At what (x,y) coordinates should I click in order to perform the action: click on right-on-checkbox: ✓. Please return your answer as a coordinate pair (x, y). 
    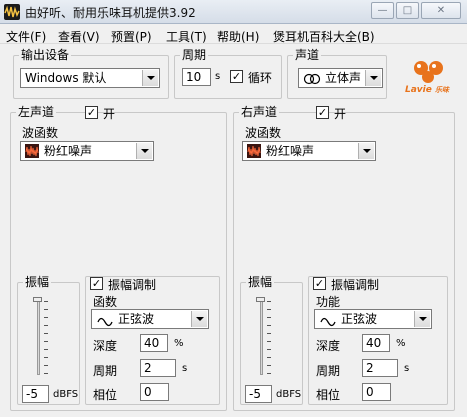
    Looking at the image, I should click on (322, 112).